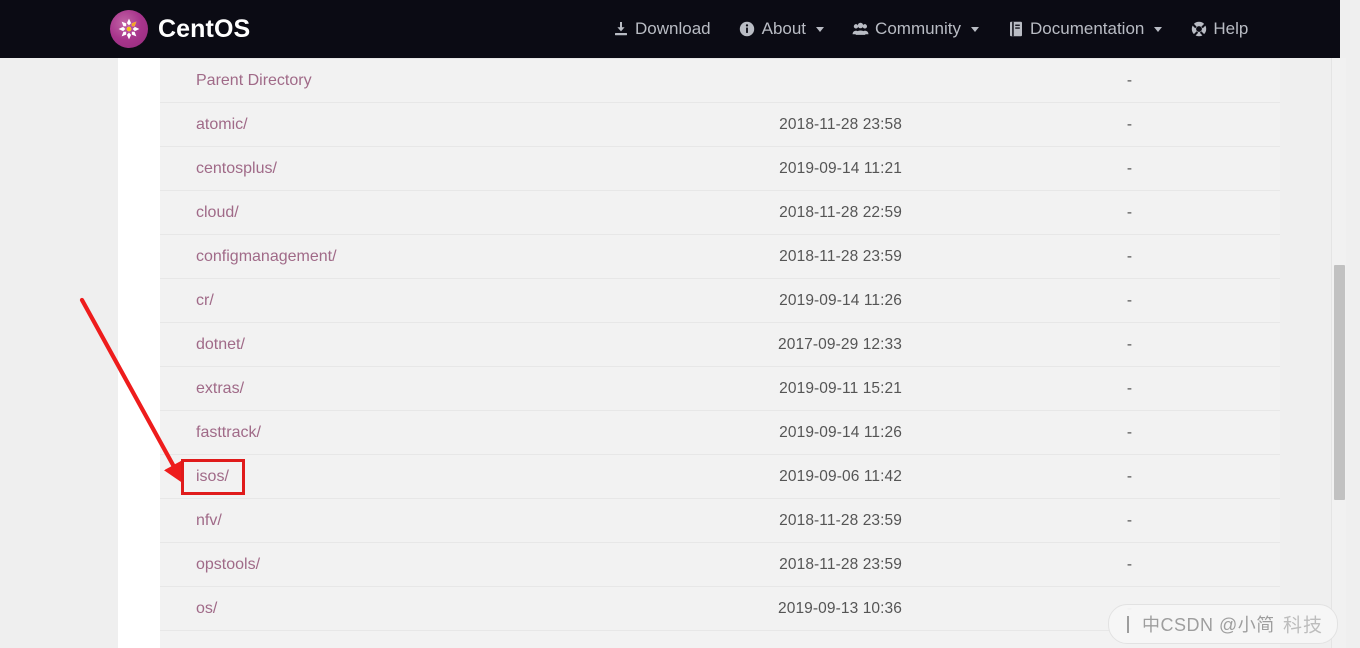 The image size is (1360, 648). Describe the element at coordinates (1198, 29) in the screenshot. I see `life-ring-icon` at that location.